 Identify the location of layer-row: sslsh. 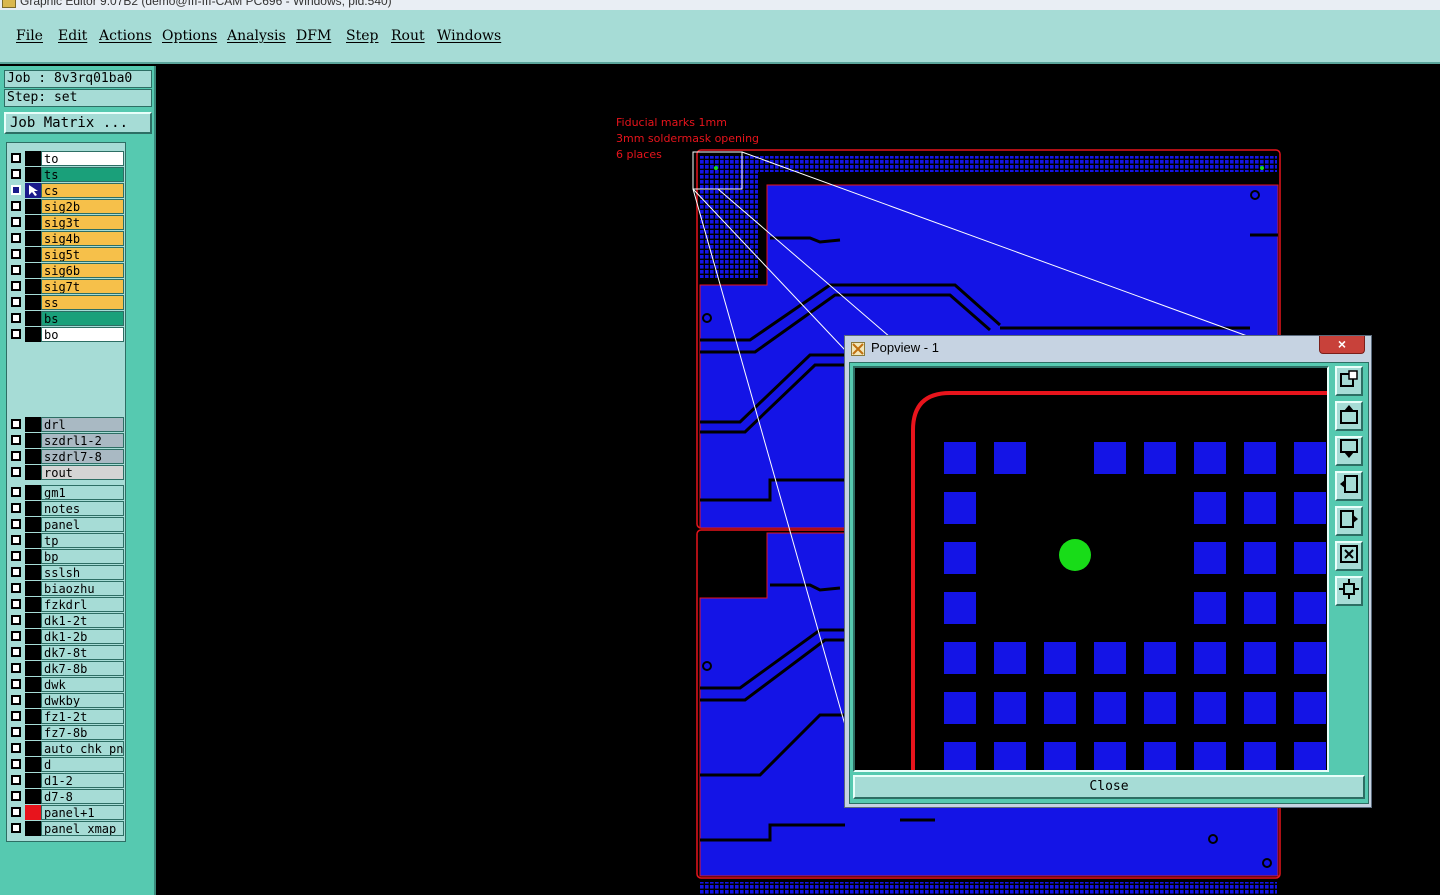
(67, 572).